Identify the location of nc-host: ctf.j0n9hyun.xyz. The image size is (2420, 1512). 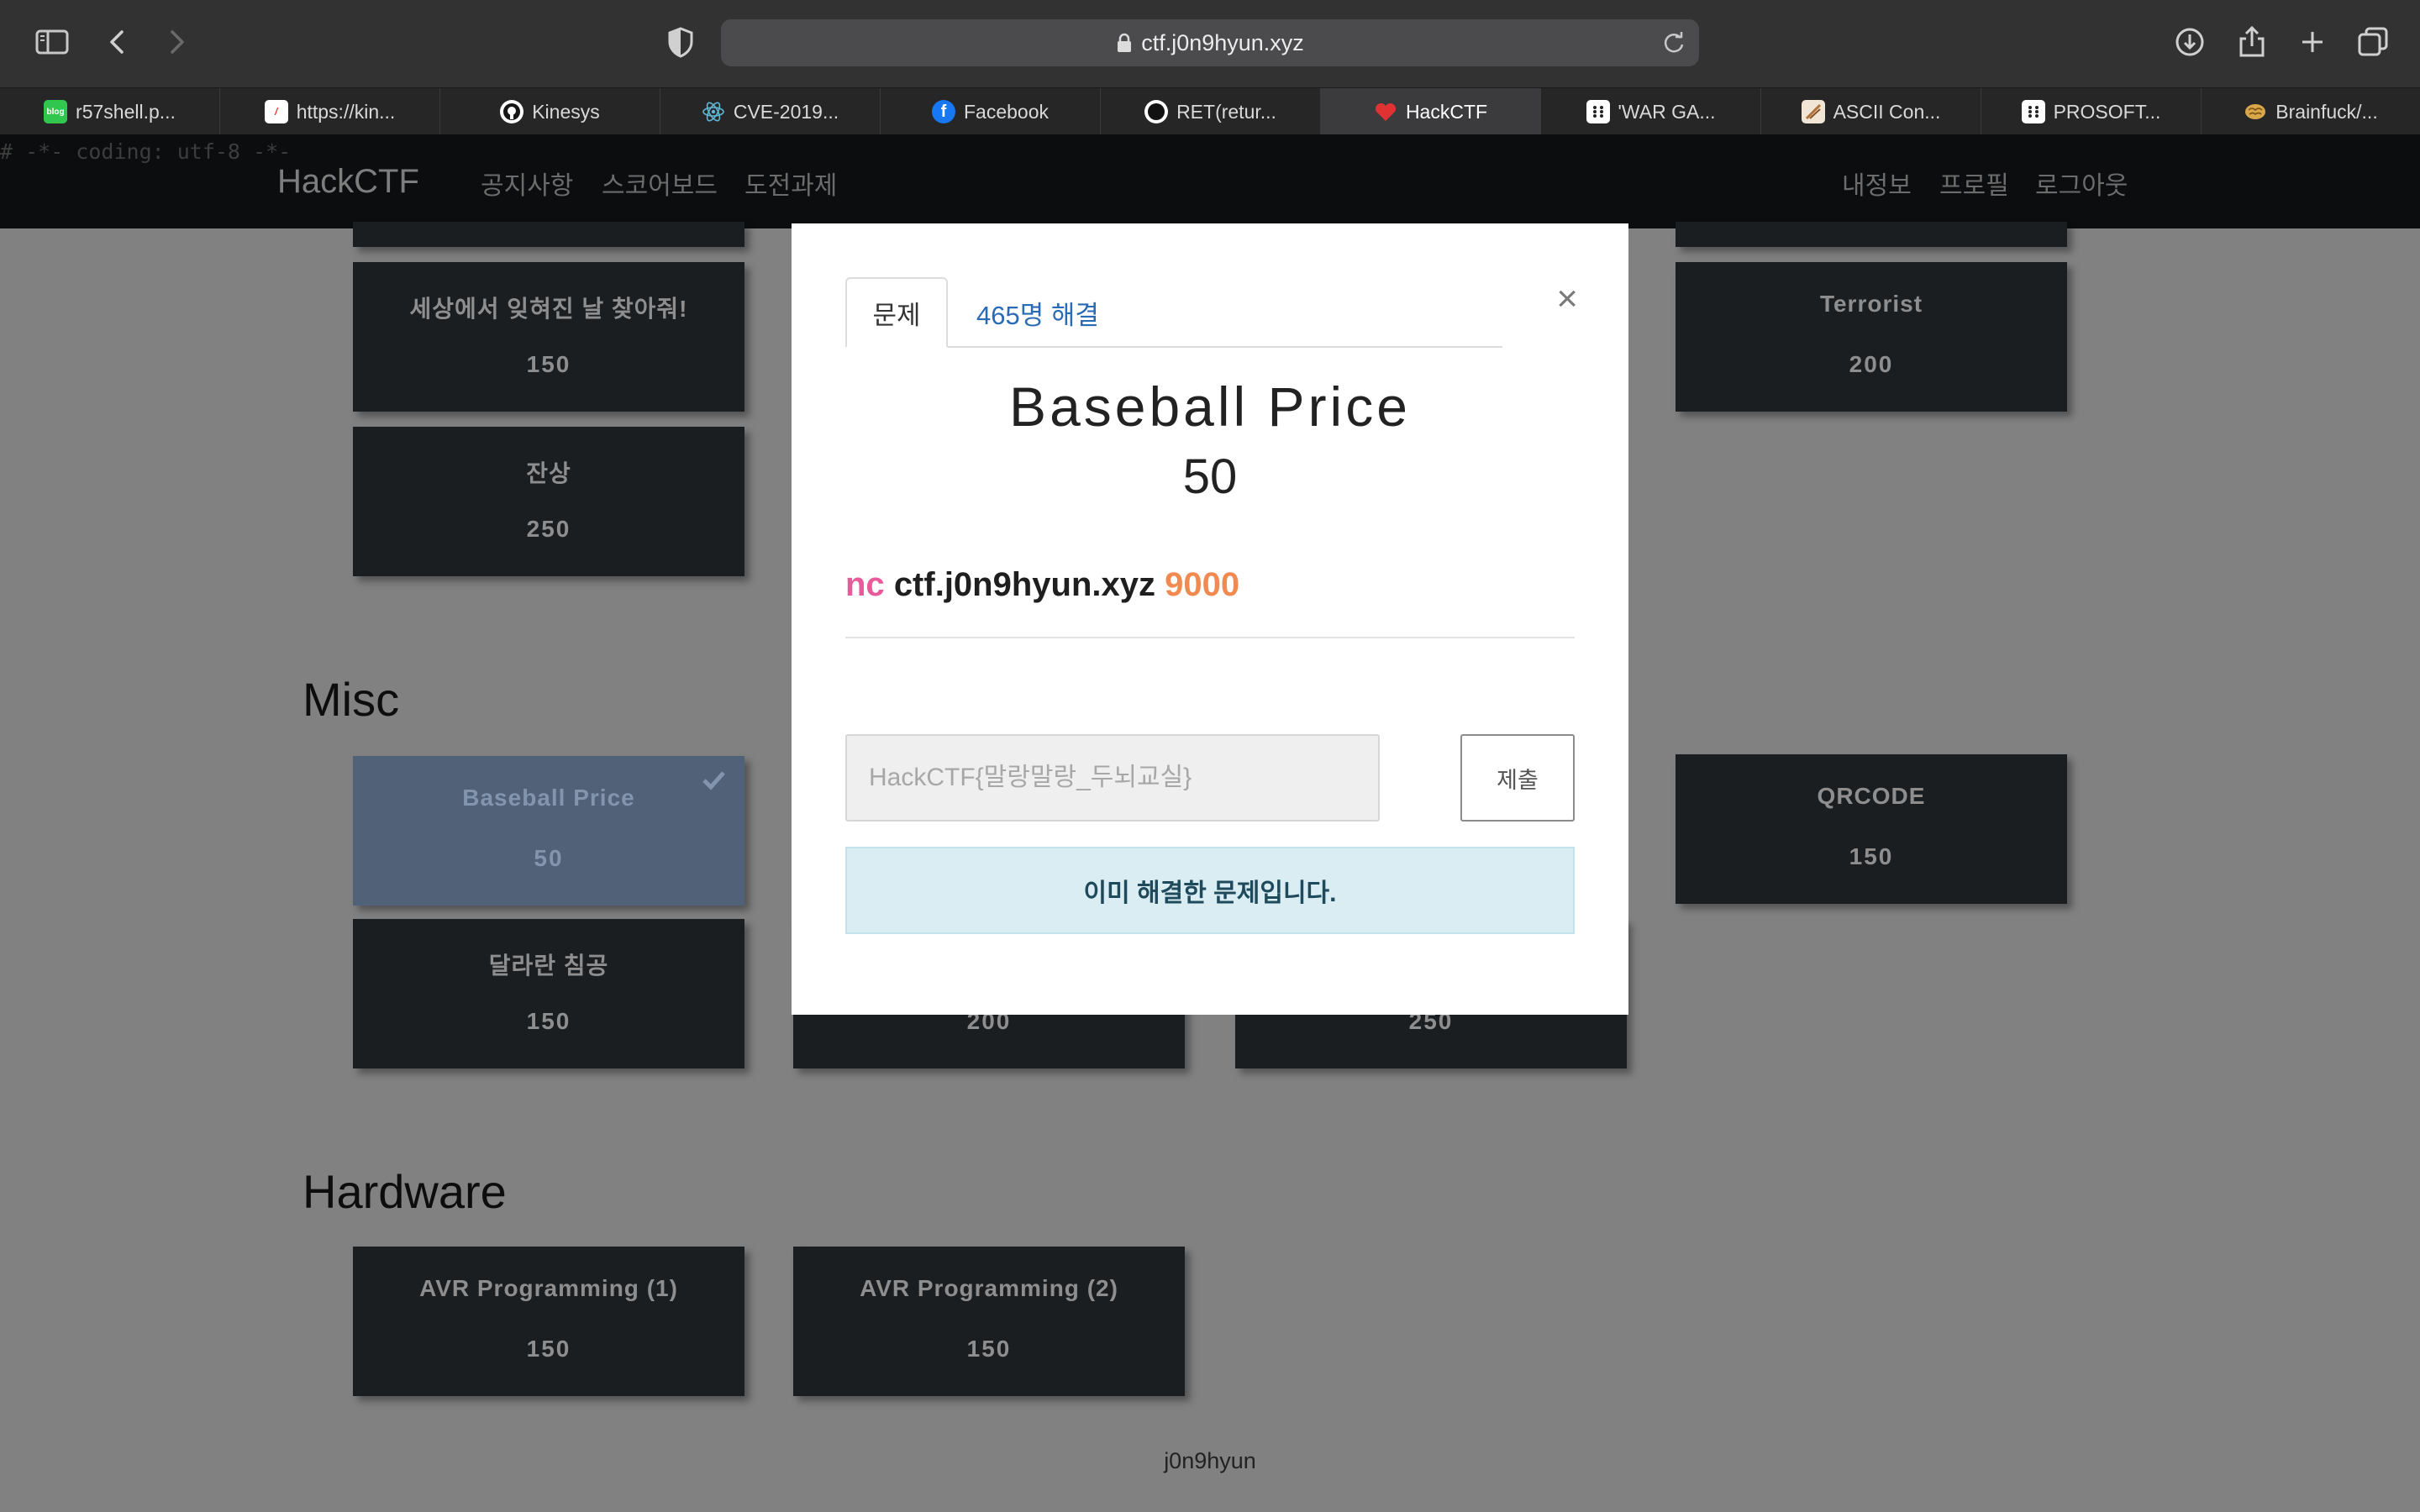
(1024, 584).